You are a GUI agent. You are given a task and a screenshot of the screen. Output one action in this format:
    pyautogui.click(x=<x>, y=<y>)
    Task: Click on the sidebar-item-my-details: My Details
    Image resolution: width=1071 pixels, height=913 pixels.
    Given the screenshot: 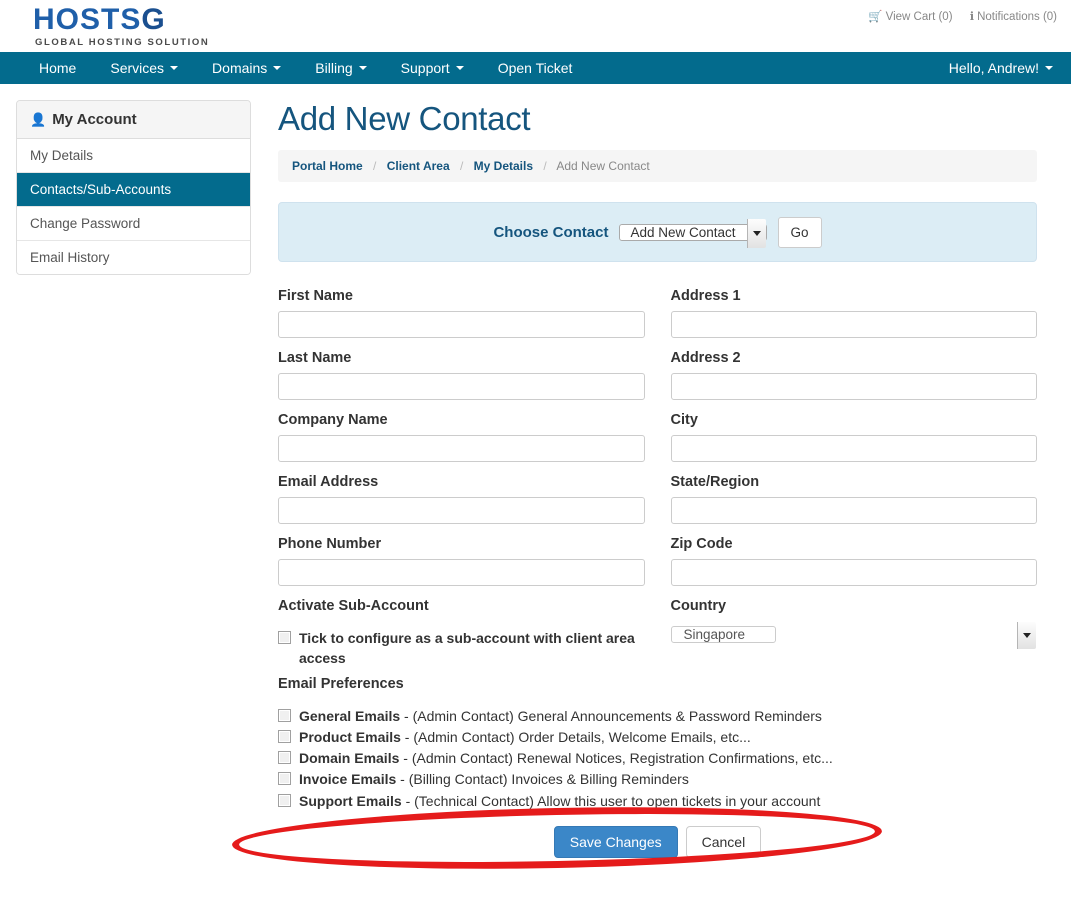 What is the action you would take?
    pyautogui.click(x=133, y=156)
    